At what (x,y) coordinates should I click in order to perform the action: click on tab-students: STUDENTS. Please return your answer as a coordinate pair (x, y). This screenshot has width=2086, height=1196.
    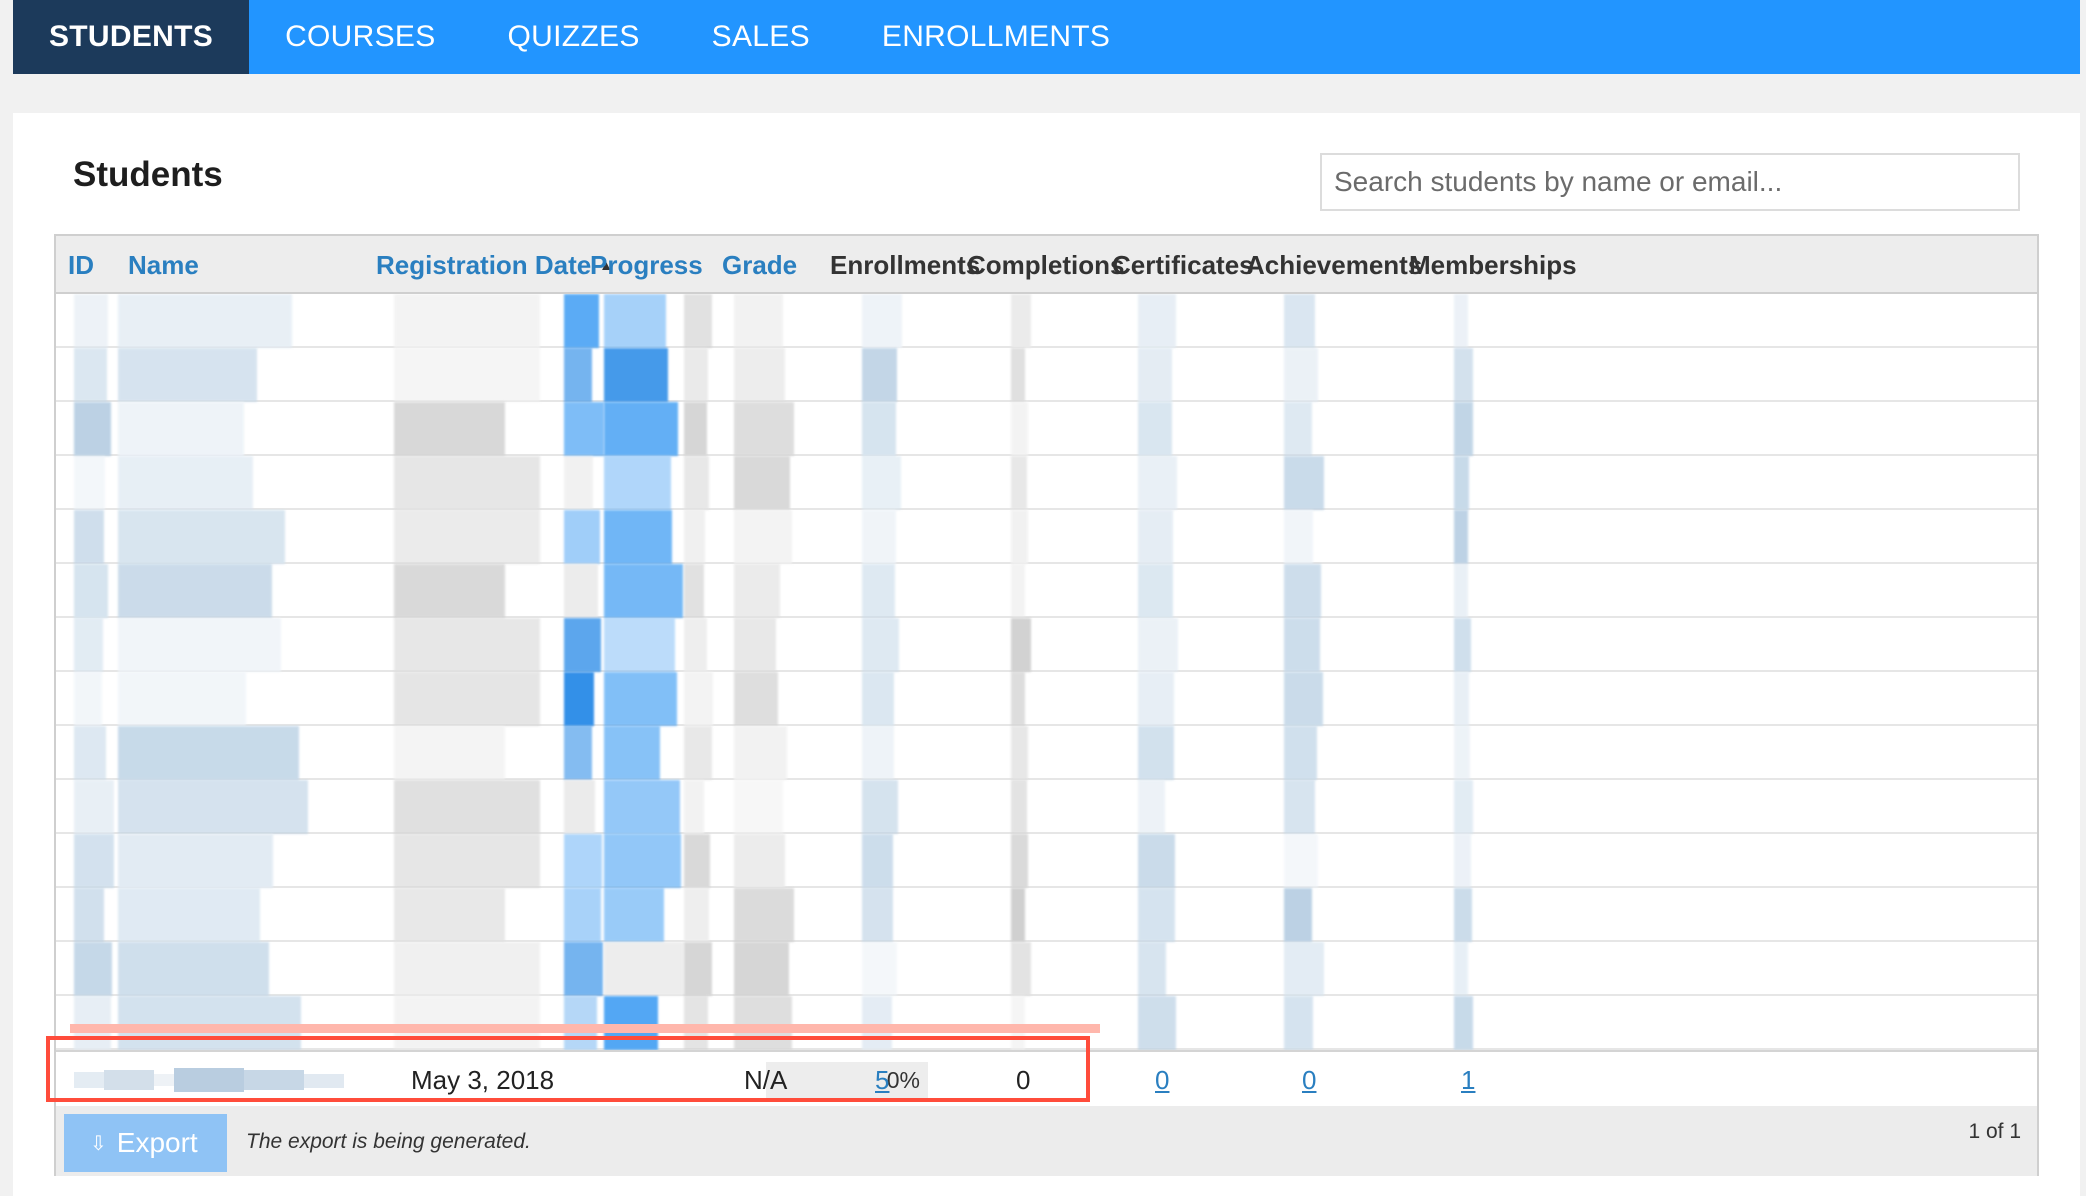
    Looking at the image, I should click on (131, 37).